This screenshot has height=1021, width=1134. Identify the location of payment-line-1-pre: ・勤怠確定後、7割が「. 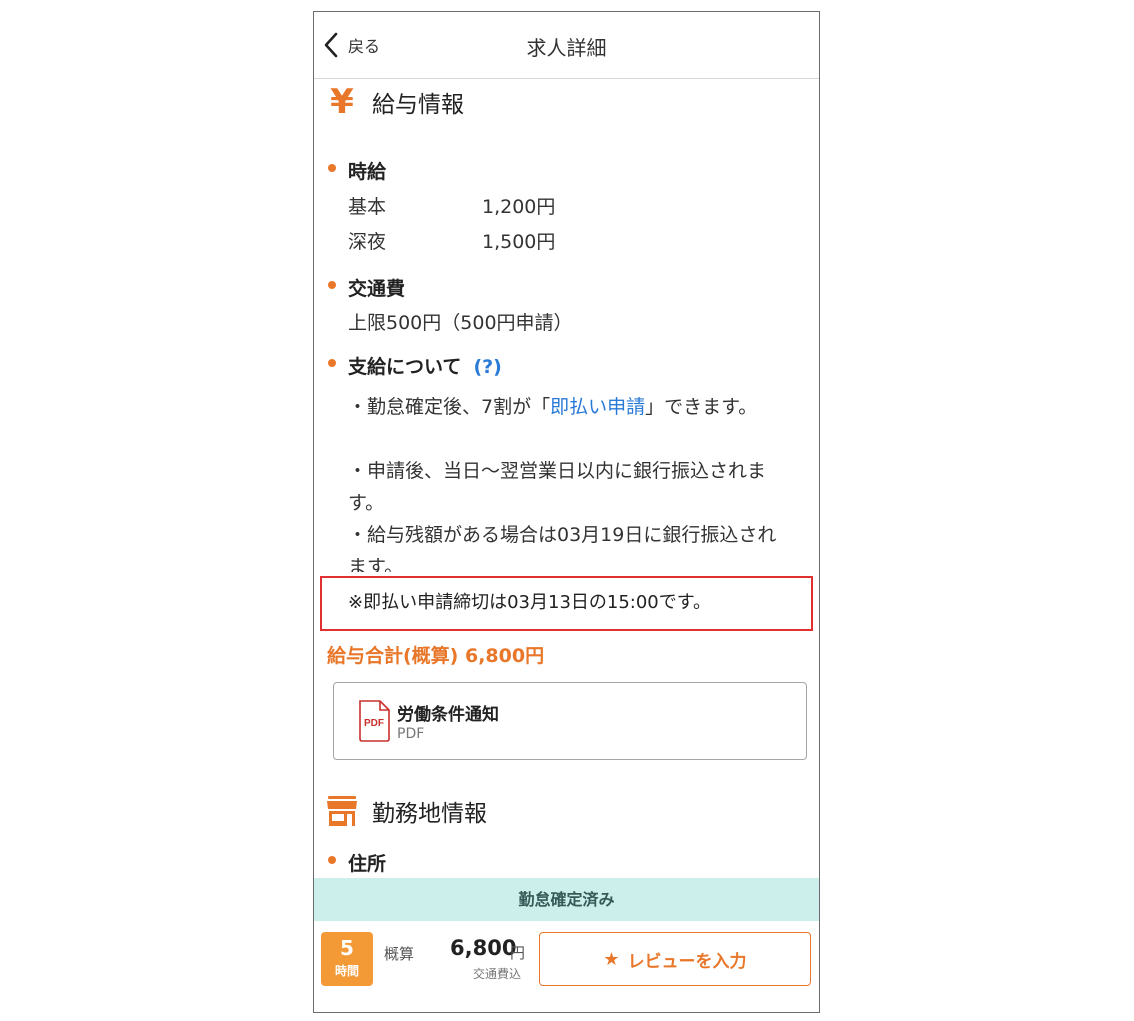
(449, 407).